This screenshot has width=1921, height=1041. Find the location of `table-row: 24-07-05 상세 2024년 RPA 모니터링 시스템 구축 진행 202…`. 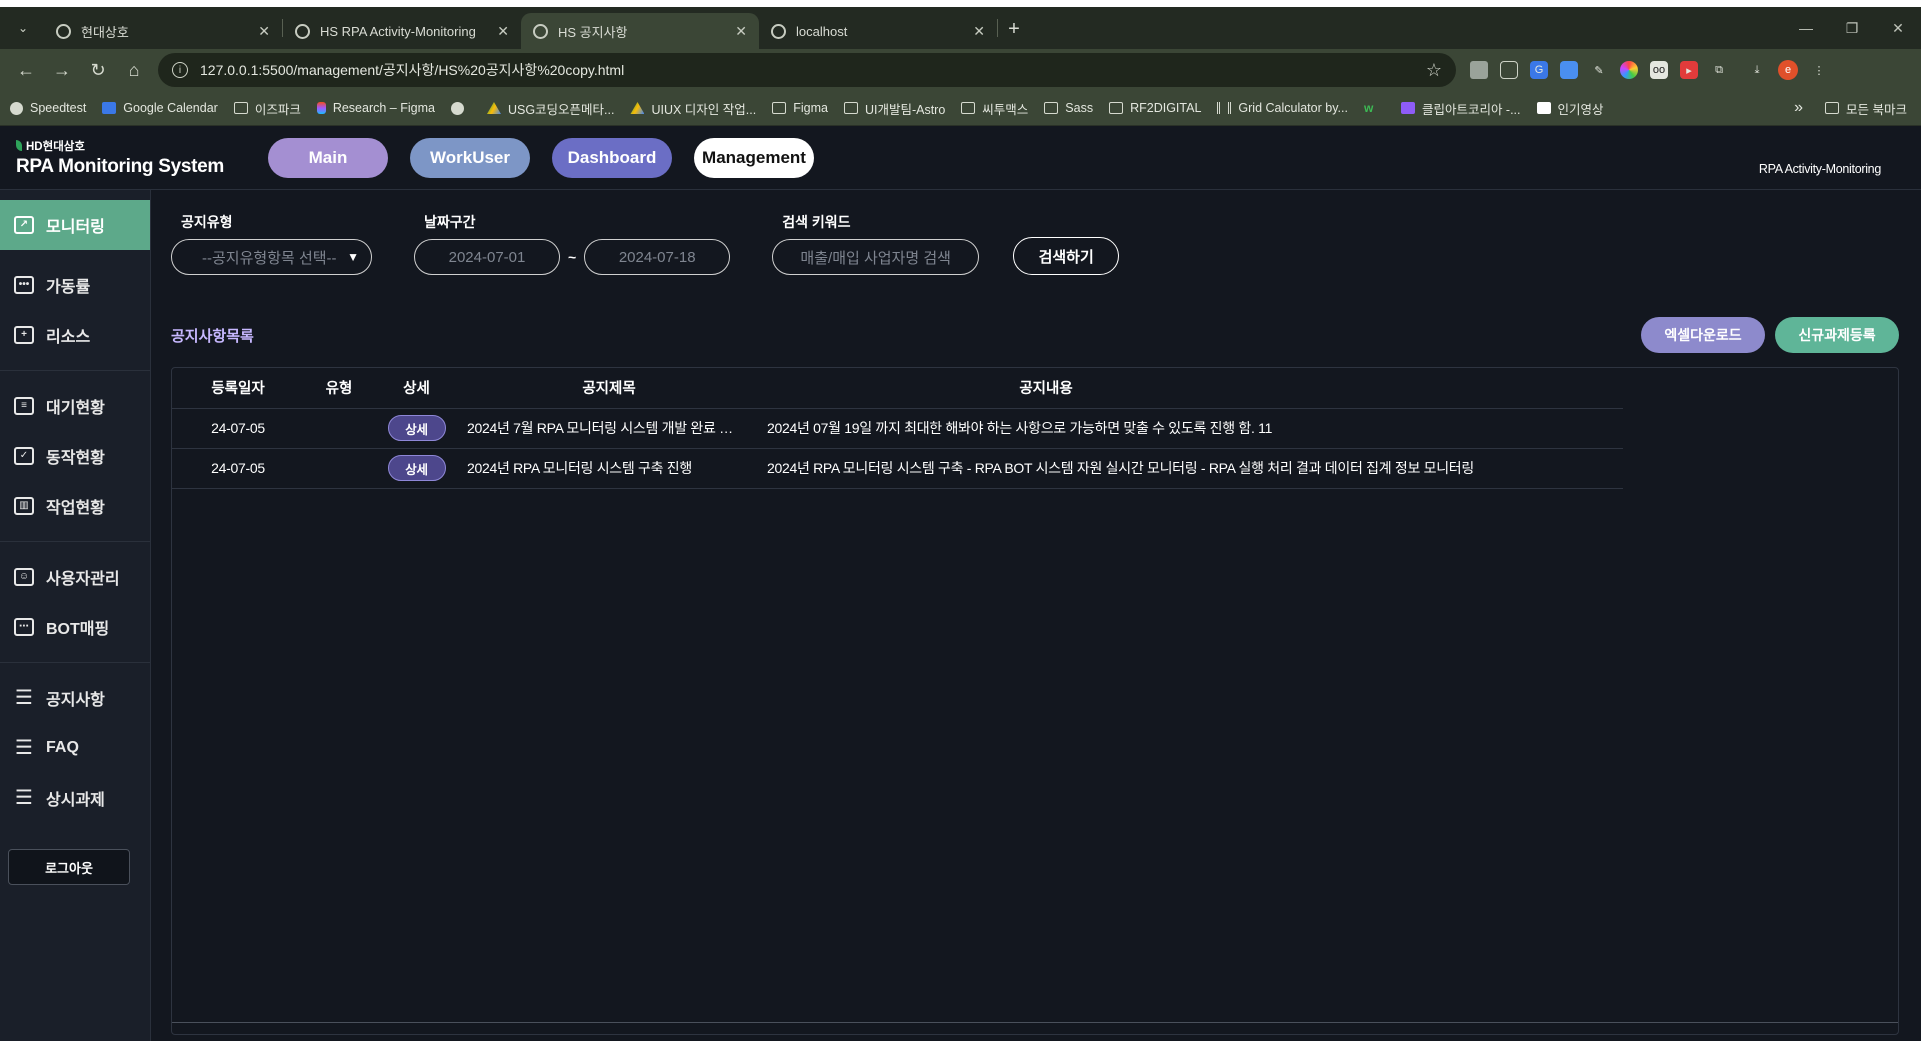

table-row: 24-07-05 상세 2024년 RPA 모니터링 시스템 구축 진행 202… is located at coordinates (897, 468).